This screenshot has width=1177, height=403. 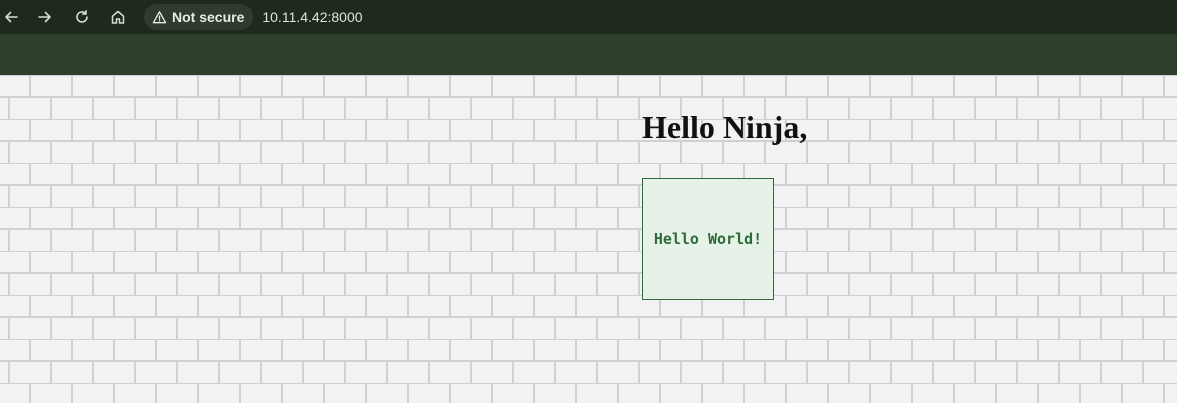 I want to click on home-button, so click(x=118, y=17).